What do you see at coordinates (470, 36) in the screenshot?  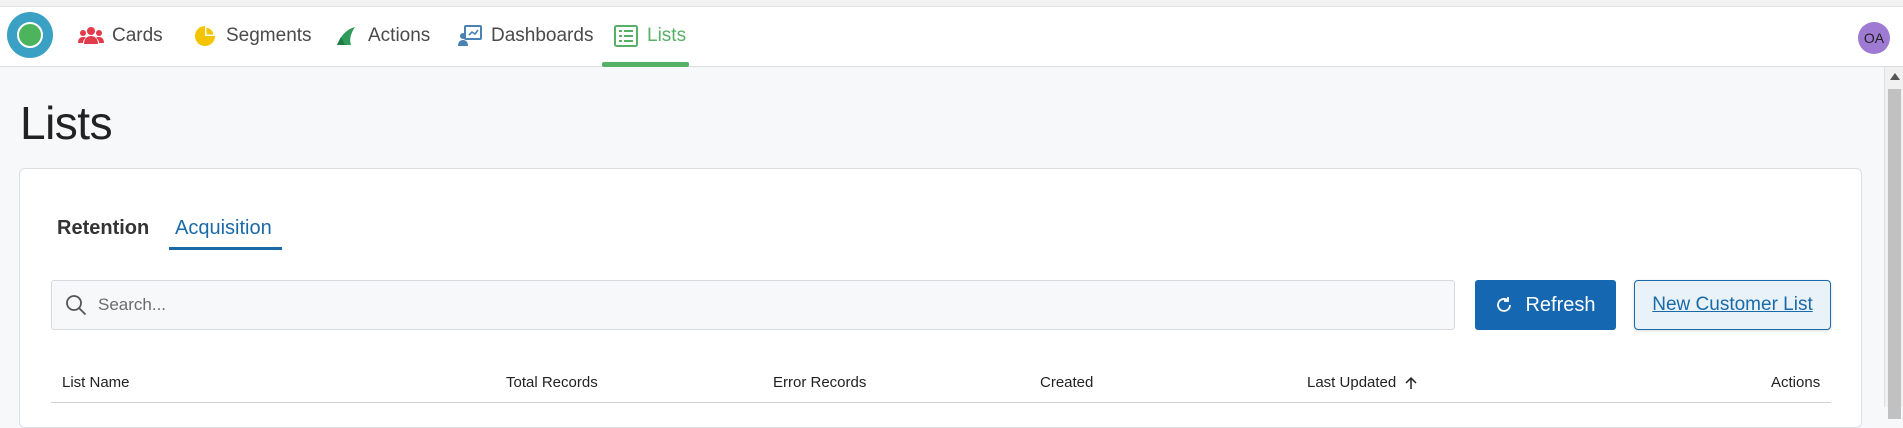 I see `dashboard-icon` at bounding box center [470, 36].